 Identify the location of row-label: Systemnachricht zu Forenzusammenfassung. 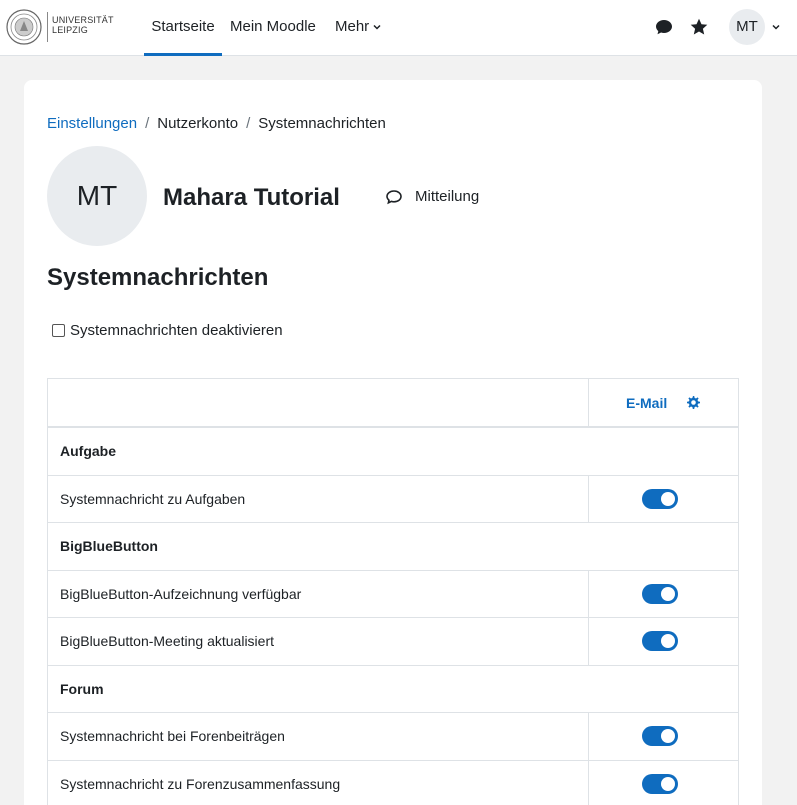
(200, 783).